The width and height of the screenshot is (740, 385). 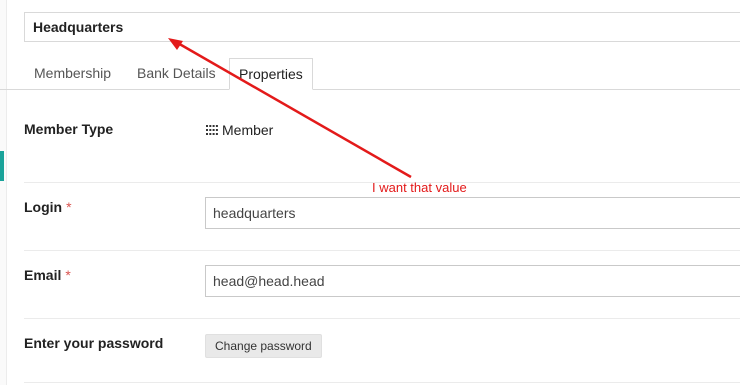 What do you see at coordinates (3, 192) in the screenshot?
I see `left-rail` at bounding box center [3, 192].